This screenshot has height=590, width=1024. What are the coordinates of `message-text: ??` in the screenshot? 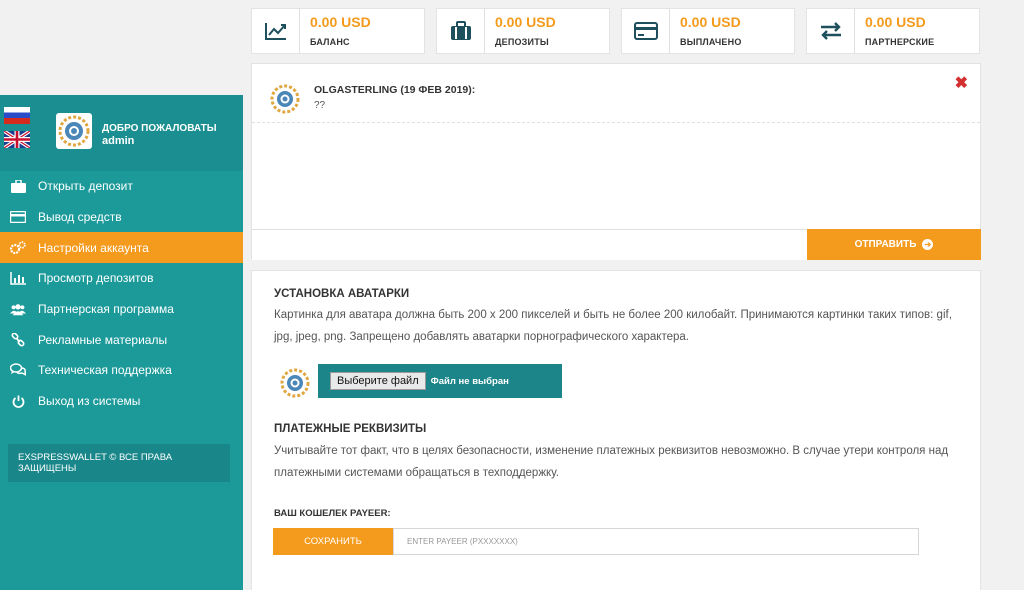 It's located at (320, 105).